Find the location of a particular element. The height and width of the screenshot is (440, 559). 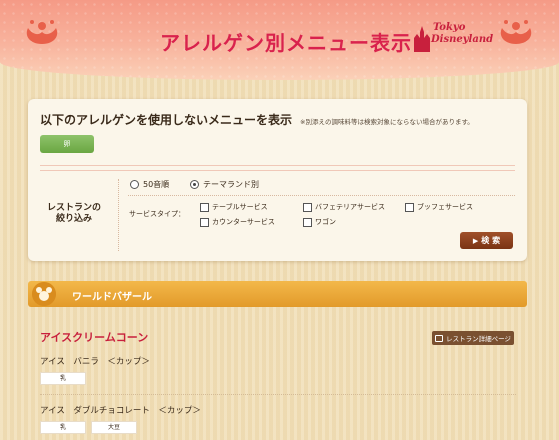

restaurant-name: アイスクリームコーン is located at coordinates (94, 337).